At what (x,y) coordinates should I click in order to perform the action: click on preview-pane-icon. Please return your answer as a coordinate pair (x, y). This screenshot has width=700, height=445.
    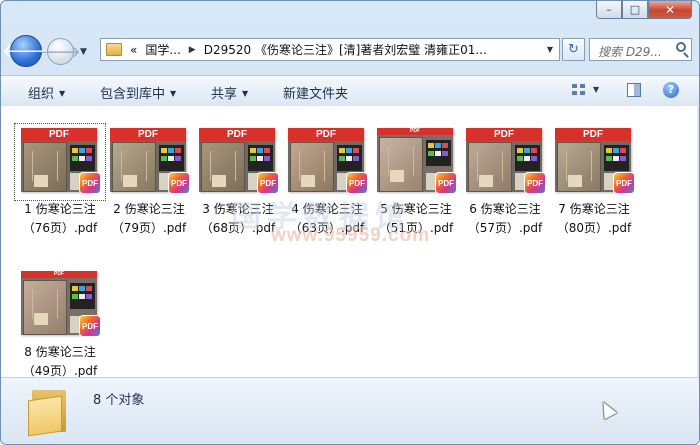
    Looking at the image, I should click on (634, 90).